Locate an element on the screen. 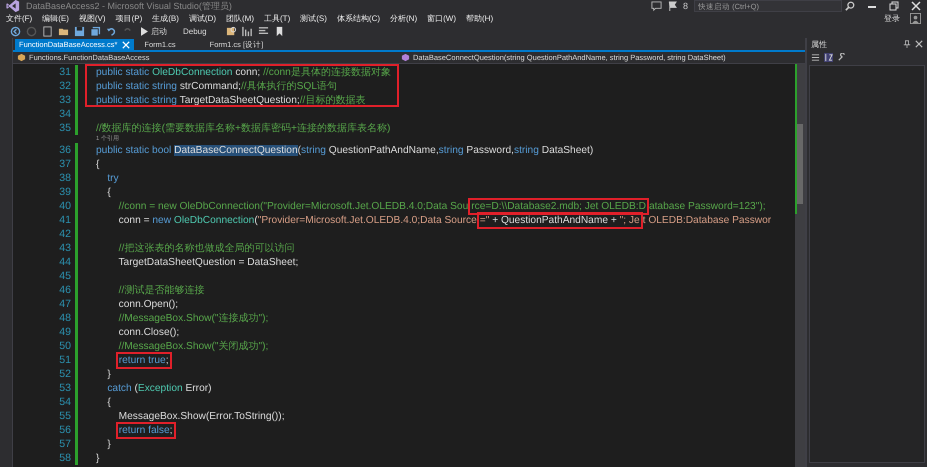 This screenshot has width=927, height=467. line-number: 38 is located at coordinates (64, 178).